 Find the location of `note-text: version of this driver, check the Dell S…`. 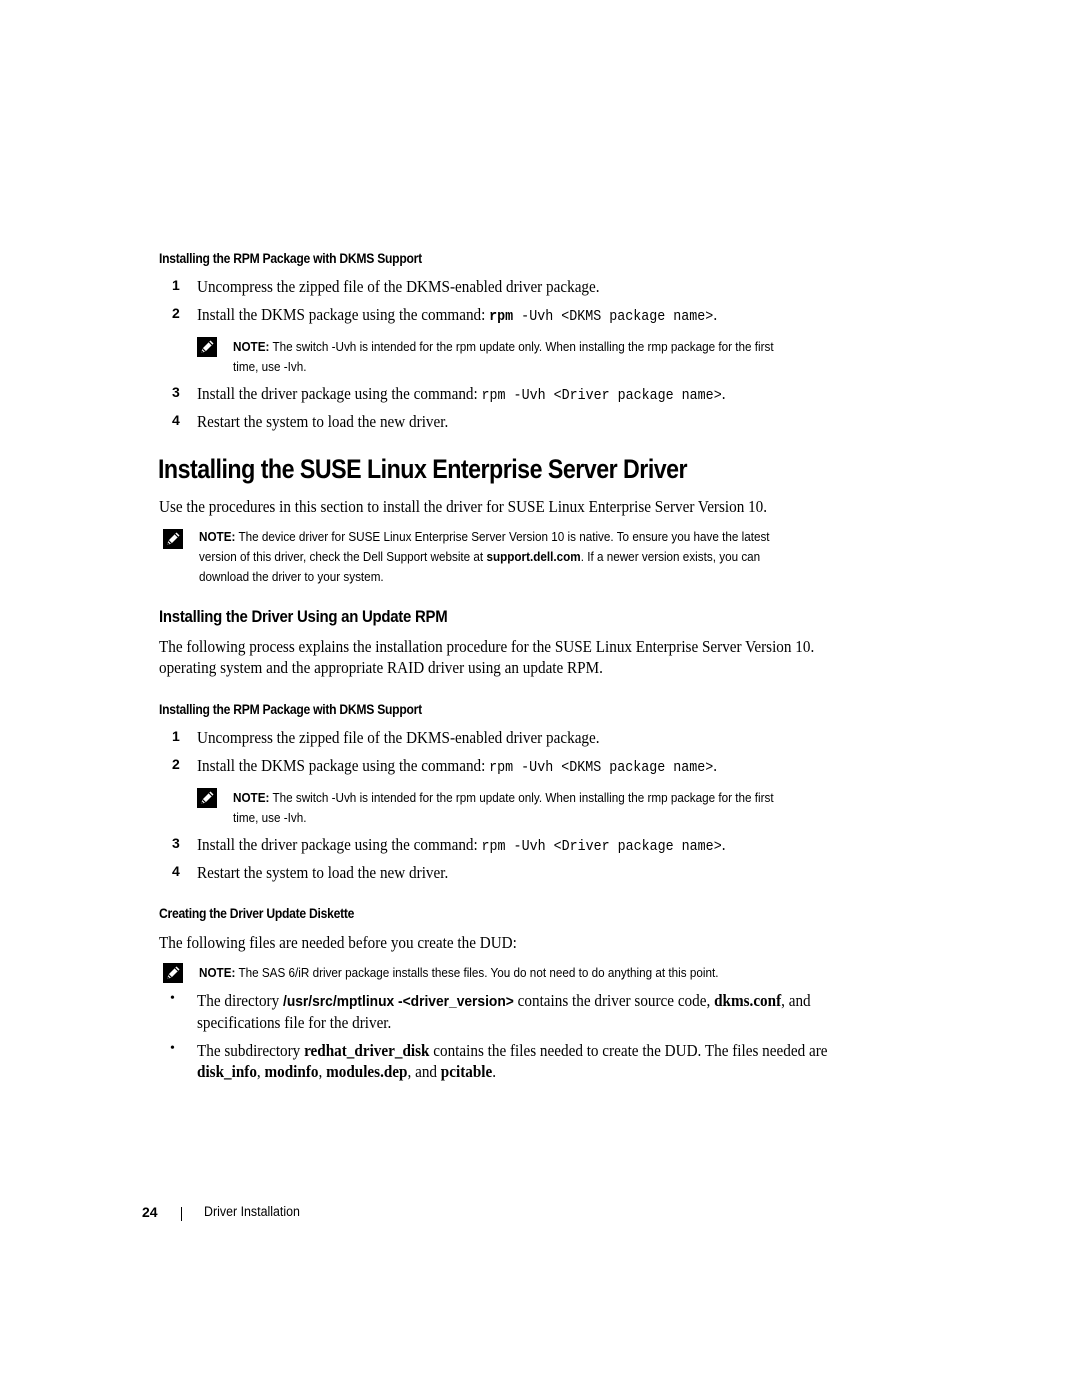

note-text: version of this driver, check the Dell S… is located at coordinates (343, 556).